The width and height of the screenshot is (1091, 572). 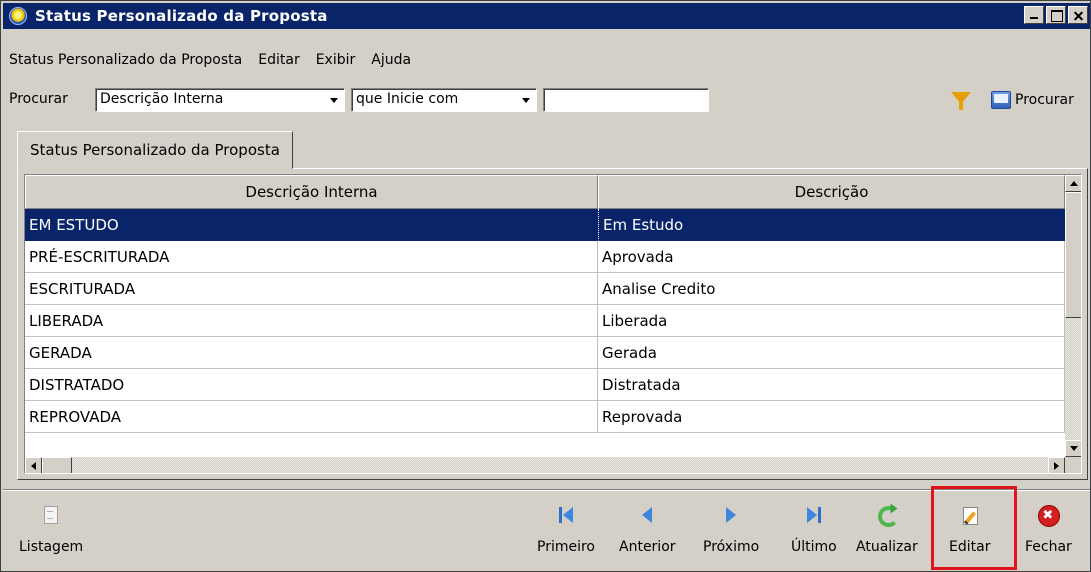 What do you see at coordinates (731, 533) in the screenshot?
I see `proximo-button: Próximo` at bounding box center [731, 533].